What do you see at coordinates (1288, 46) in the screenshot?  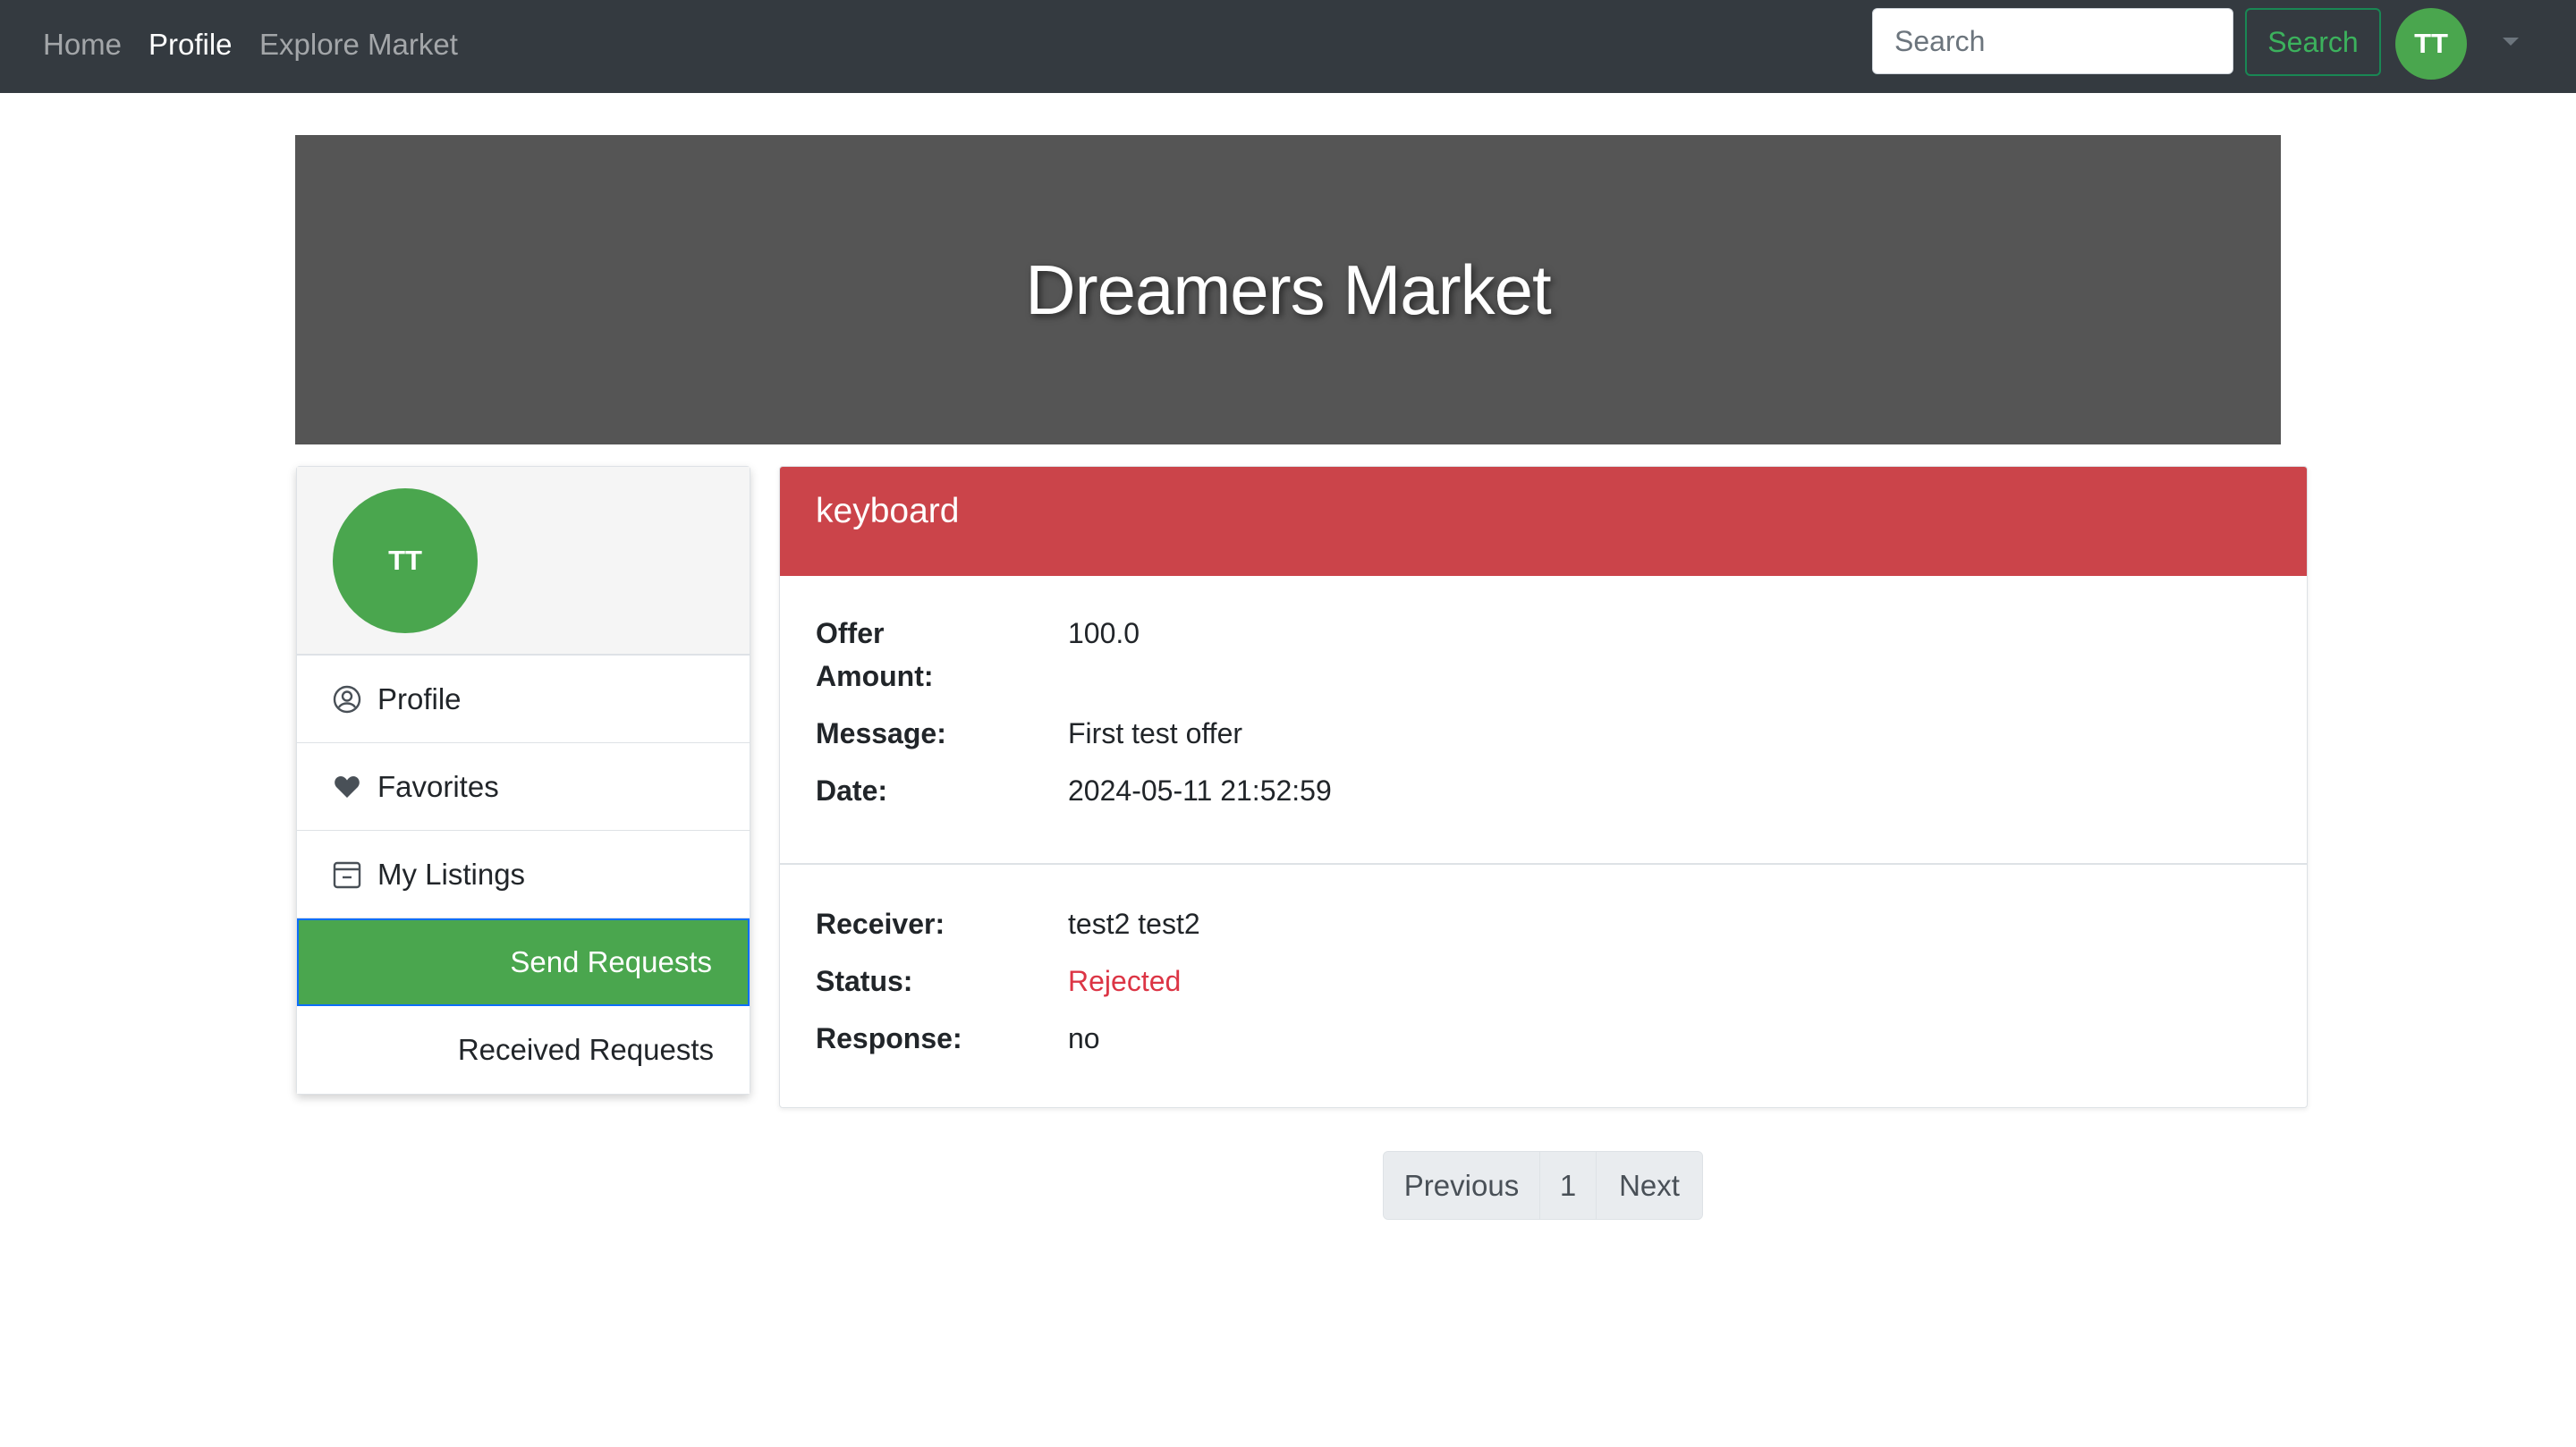 I see `top-navbar: Home Profile Explore Market Search TT` at bounding box center [1288, 46].